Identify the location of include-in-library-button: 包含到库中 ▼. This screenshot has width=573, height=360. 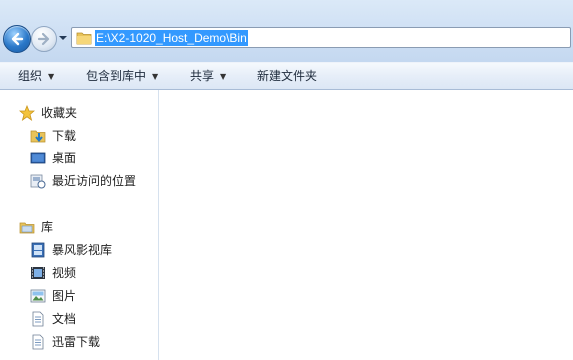
(122, 76).